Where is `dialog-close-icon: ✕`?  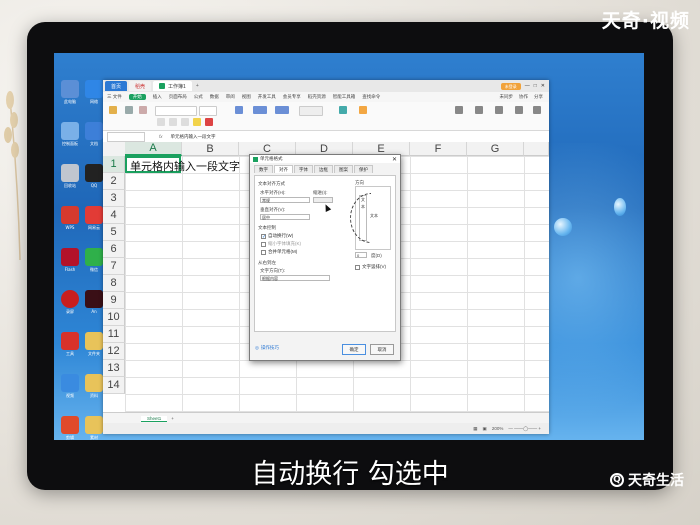
dialog-close-icon: ✕ is located at coordinates (394, 159).